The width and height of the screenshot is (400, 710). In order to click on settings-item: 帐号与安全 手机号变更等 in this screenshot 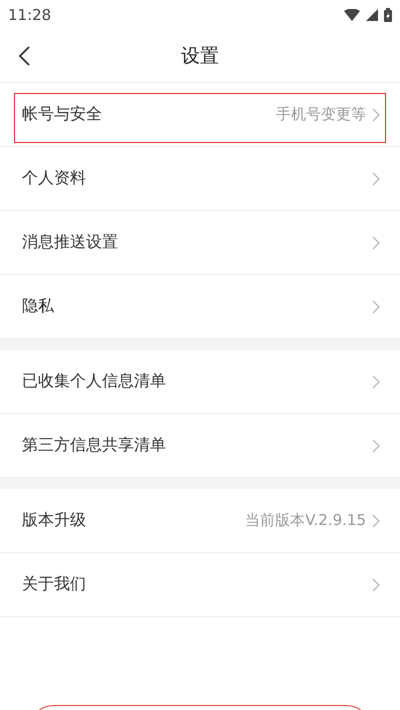, I will do `click(200, 115)`.